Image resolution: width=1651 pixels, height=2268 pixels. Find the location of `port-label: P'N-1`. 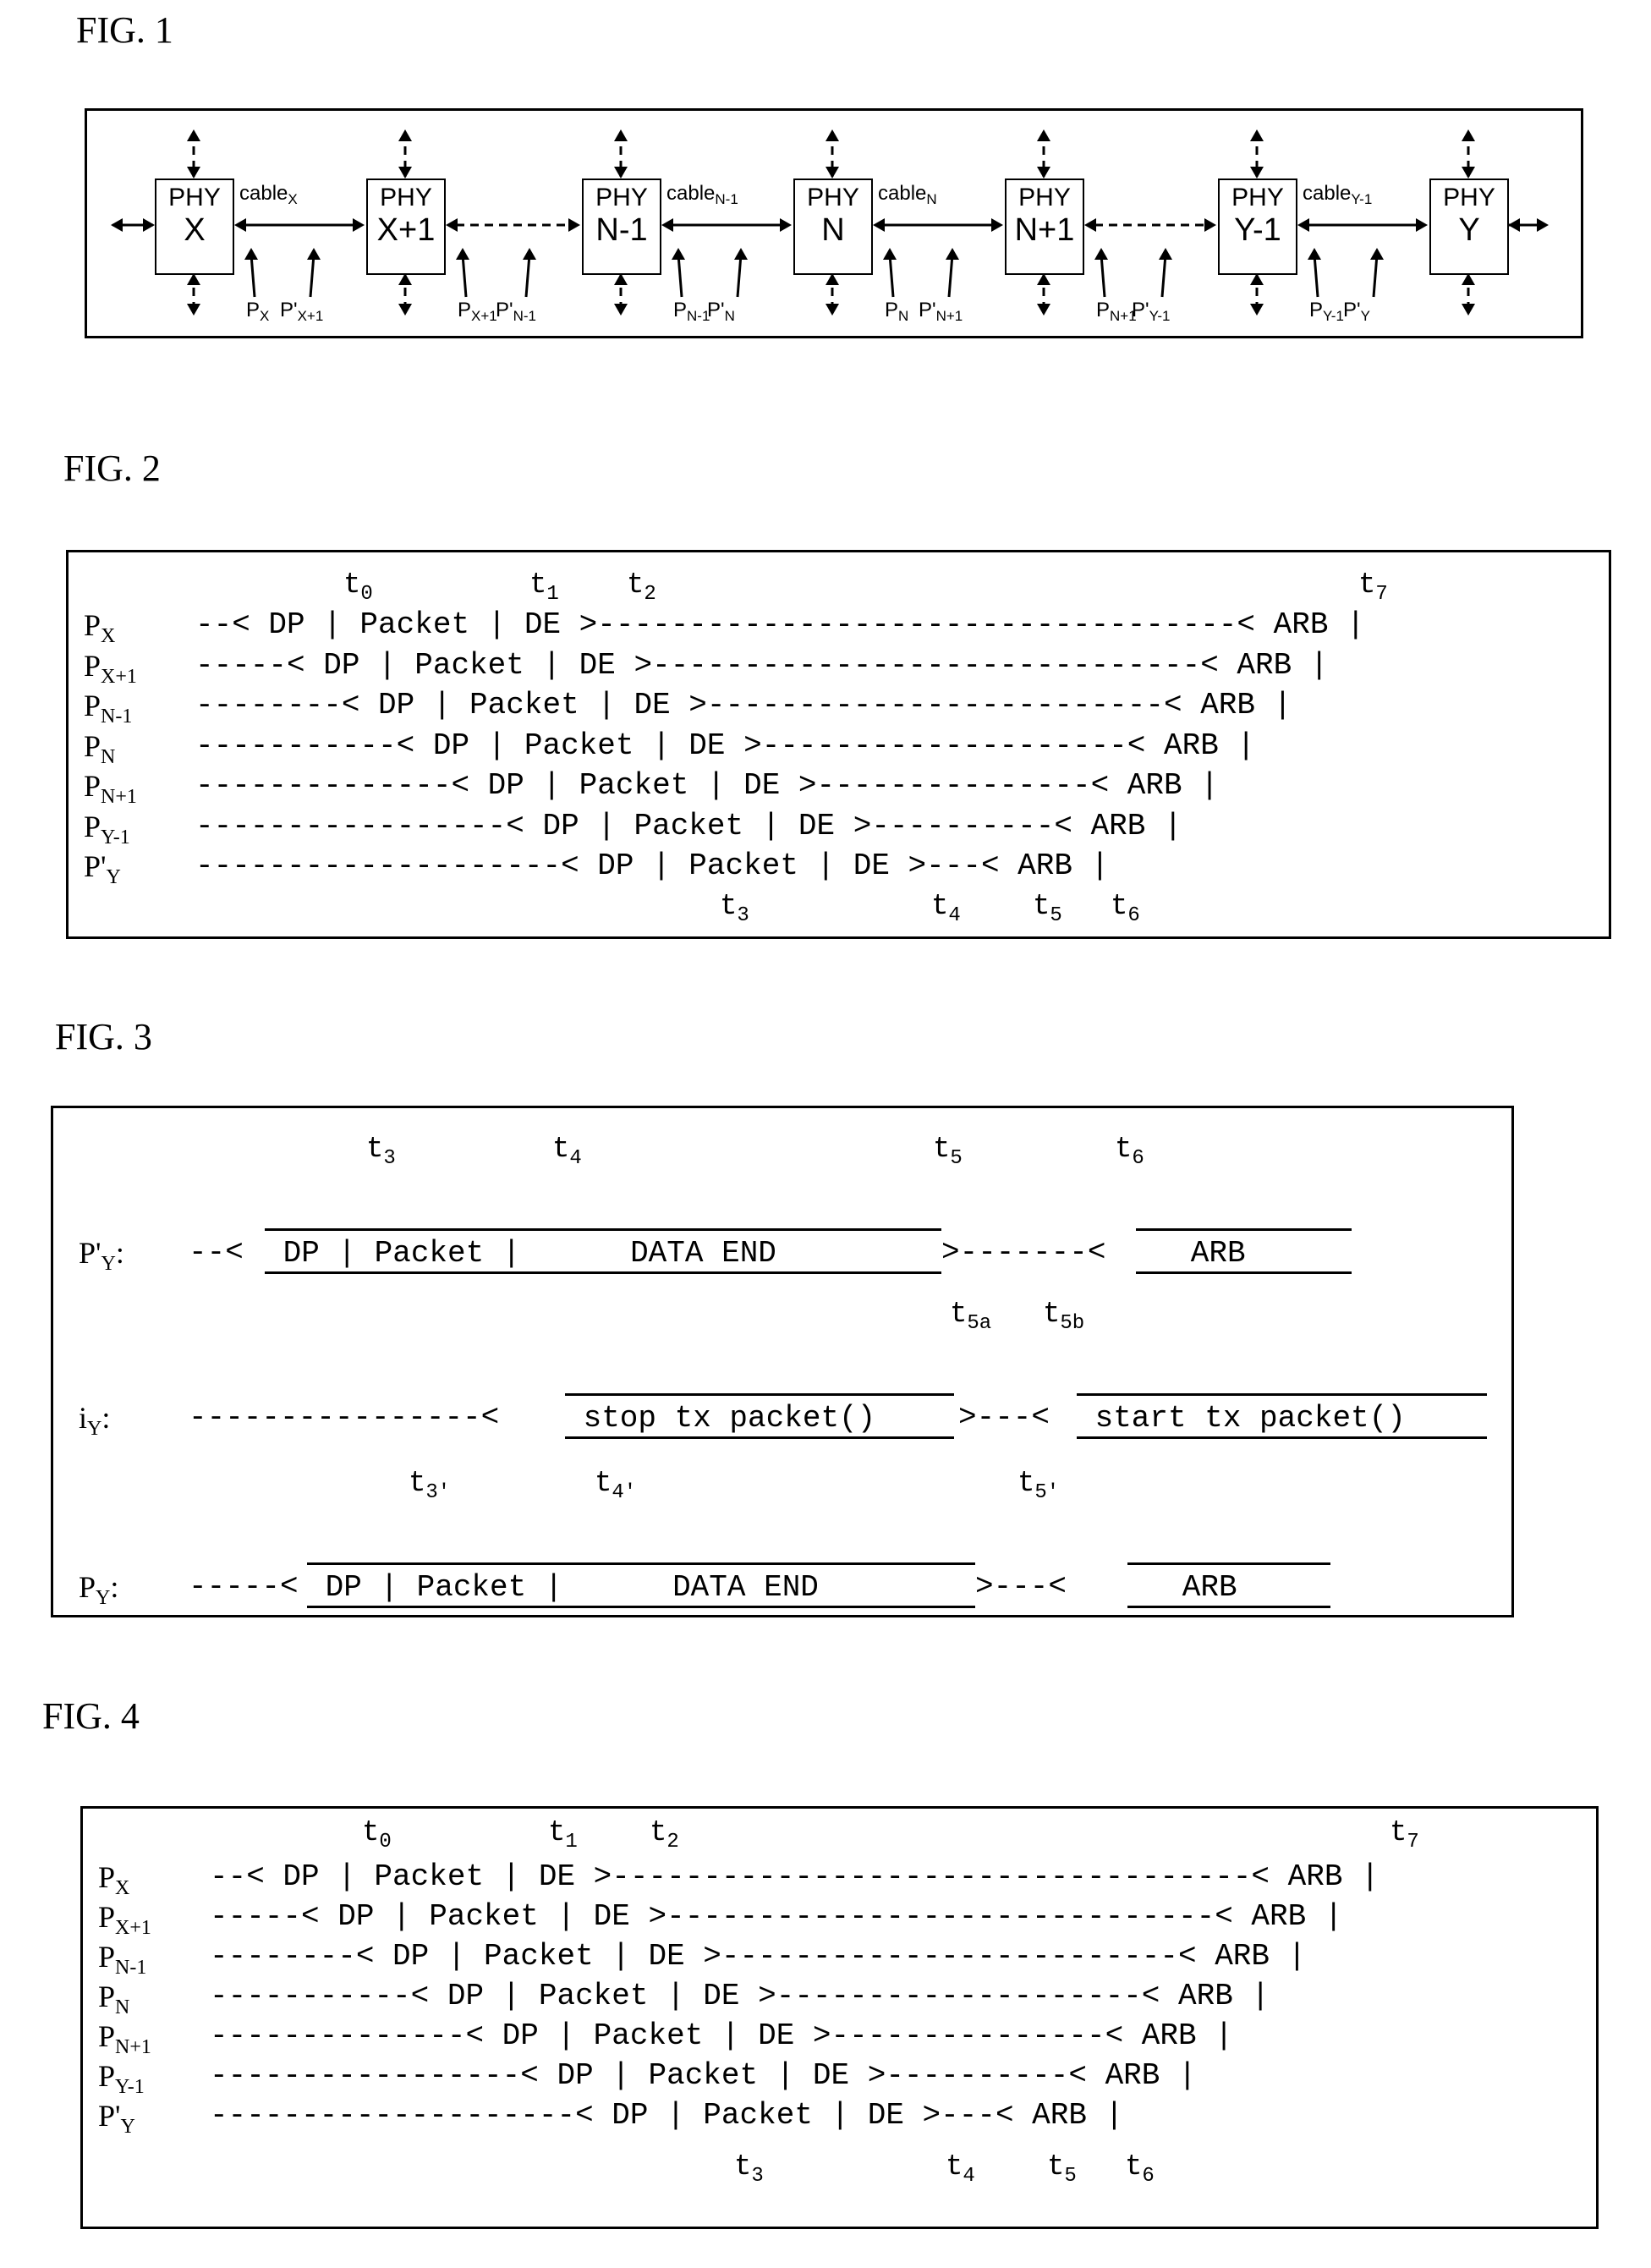

port-label: P'N-1 is located at coordinates (516, 312).